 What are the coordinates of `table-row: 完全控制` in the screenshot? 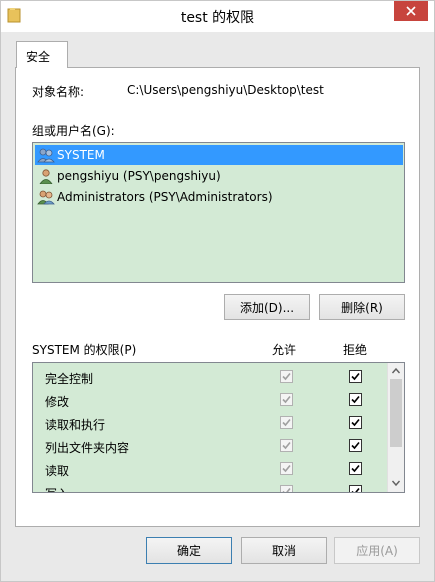 It's located at (210, 377).